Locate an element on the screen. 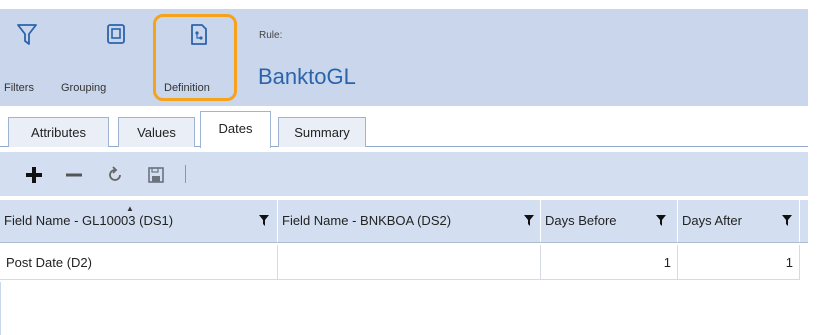 This screenshot has height=335, width=819. column-header-label: Field Name - GL10003 (DS1) is located at coordinates (89, 220).